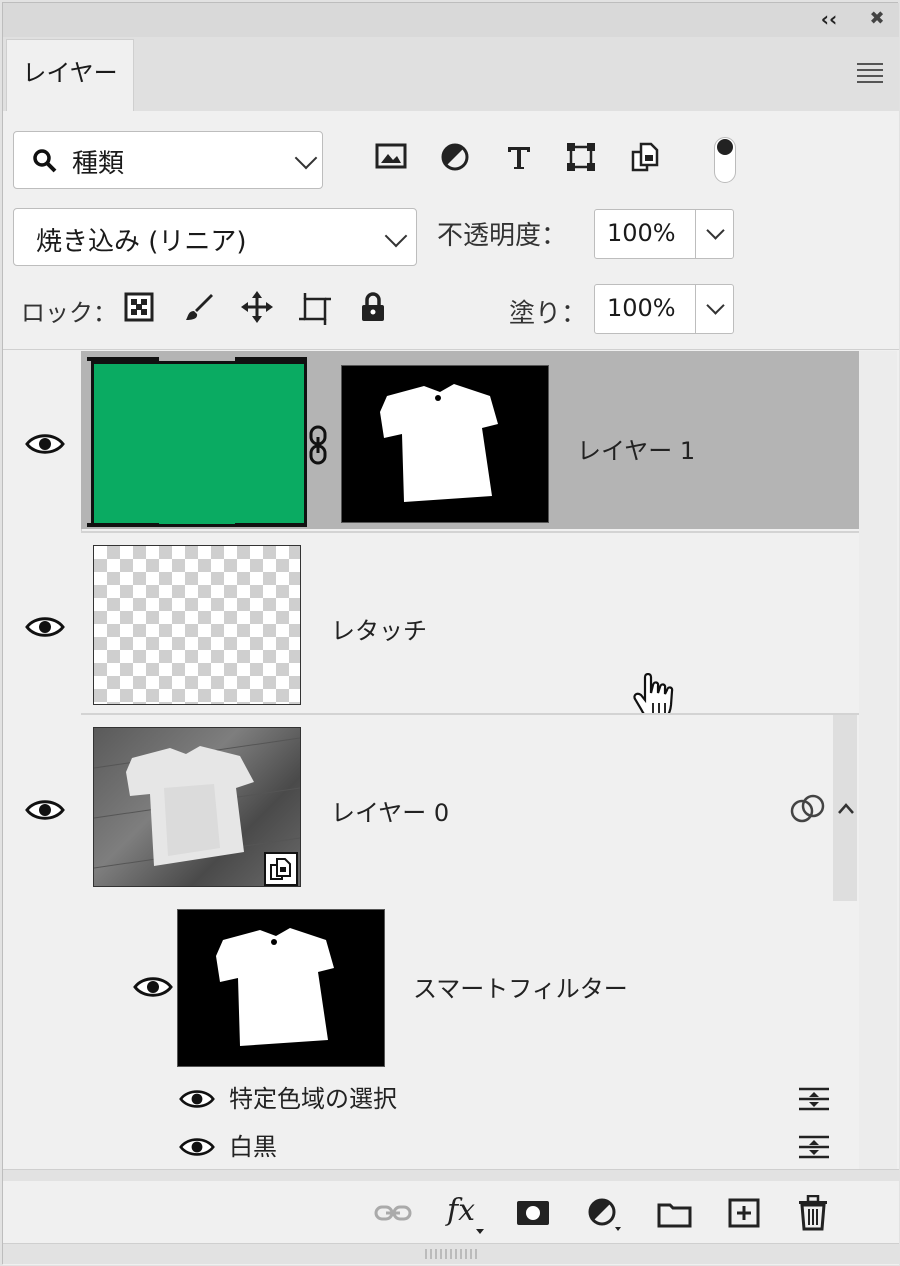  What do you see at coordinates (379, 628) in the screenshot?
I see `layer-name: レタッチ` at bounding box center [379, 628].